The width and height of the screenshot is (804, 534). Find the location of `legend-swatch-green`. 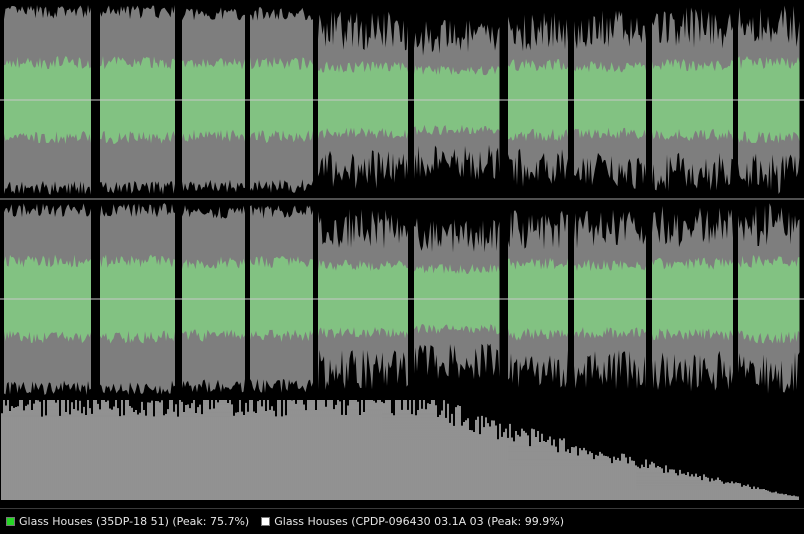

legend-swatch-green is located at coordinates (10, 521).